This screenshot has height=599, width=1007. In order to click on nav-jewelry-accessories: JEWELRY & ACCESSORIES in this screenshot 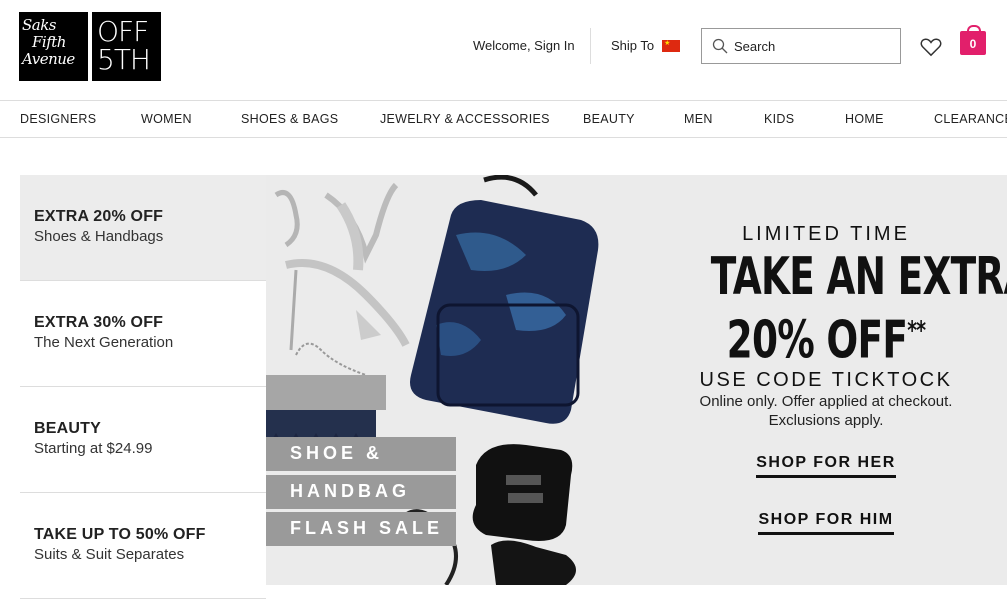, I will do `click(465, 119)`.